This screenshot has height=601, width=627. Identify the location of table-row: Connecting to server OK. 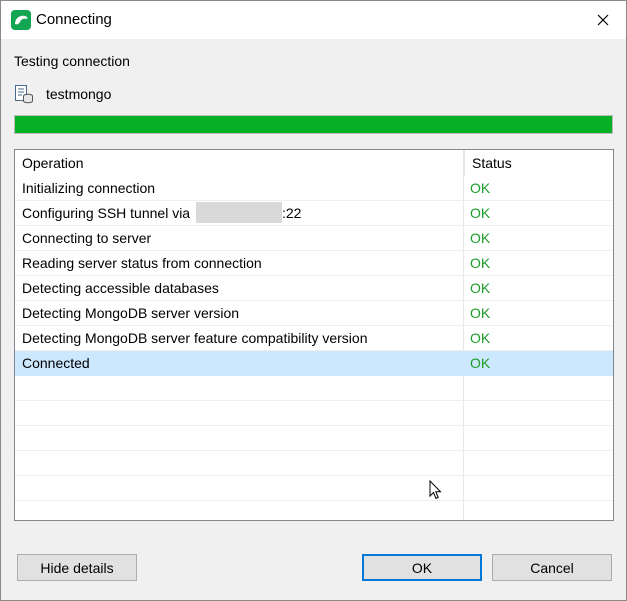
(314, 238).